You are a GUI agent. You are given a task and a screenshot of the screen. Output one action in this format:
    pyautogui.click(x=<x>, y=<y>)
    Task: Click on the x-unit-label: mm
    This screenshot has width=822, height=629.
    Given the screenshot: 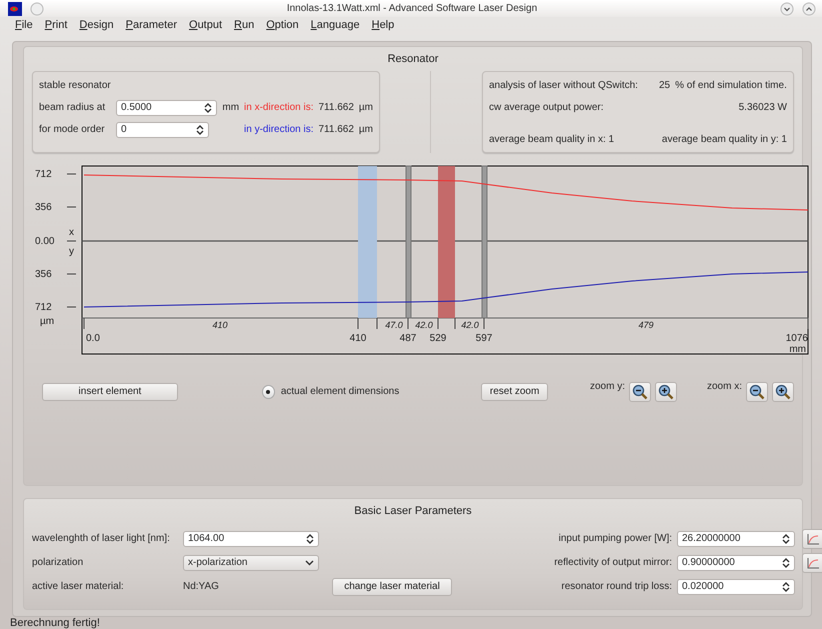 What is the action you would take?
    pyautogui.click(x=797, y=349)
    